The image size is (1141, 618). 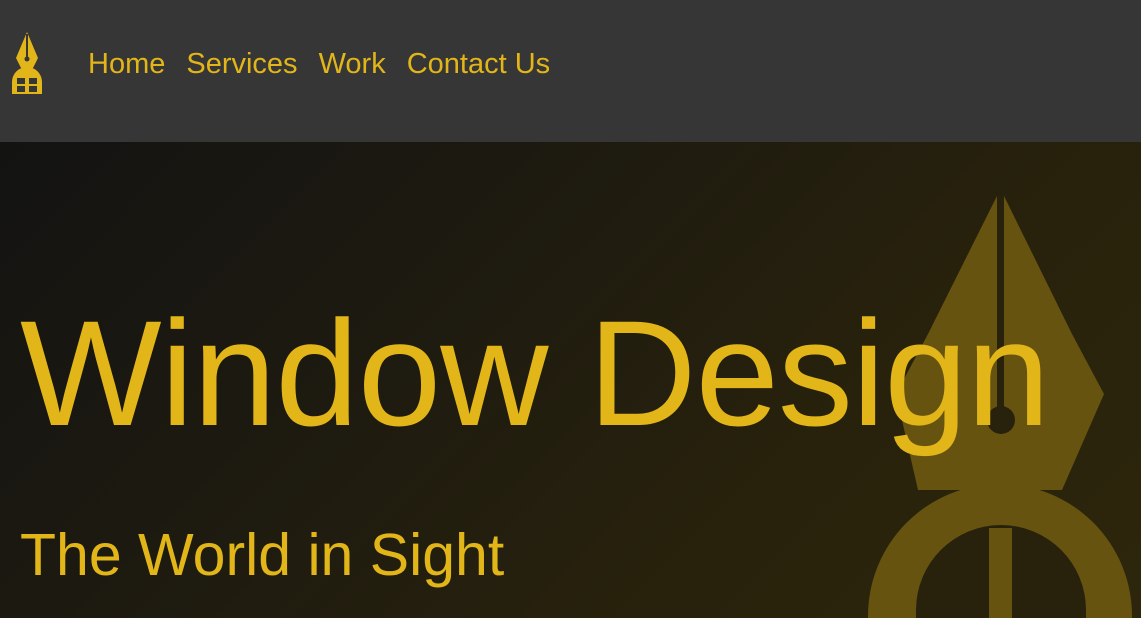 What do you see at coordinates (27, 64) in the screenshot?
I see `pen-nib-window-icon` at bounding box center [27, 64].